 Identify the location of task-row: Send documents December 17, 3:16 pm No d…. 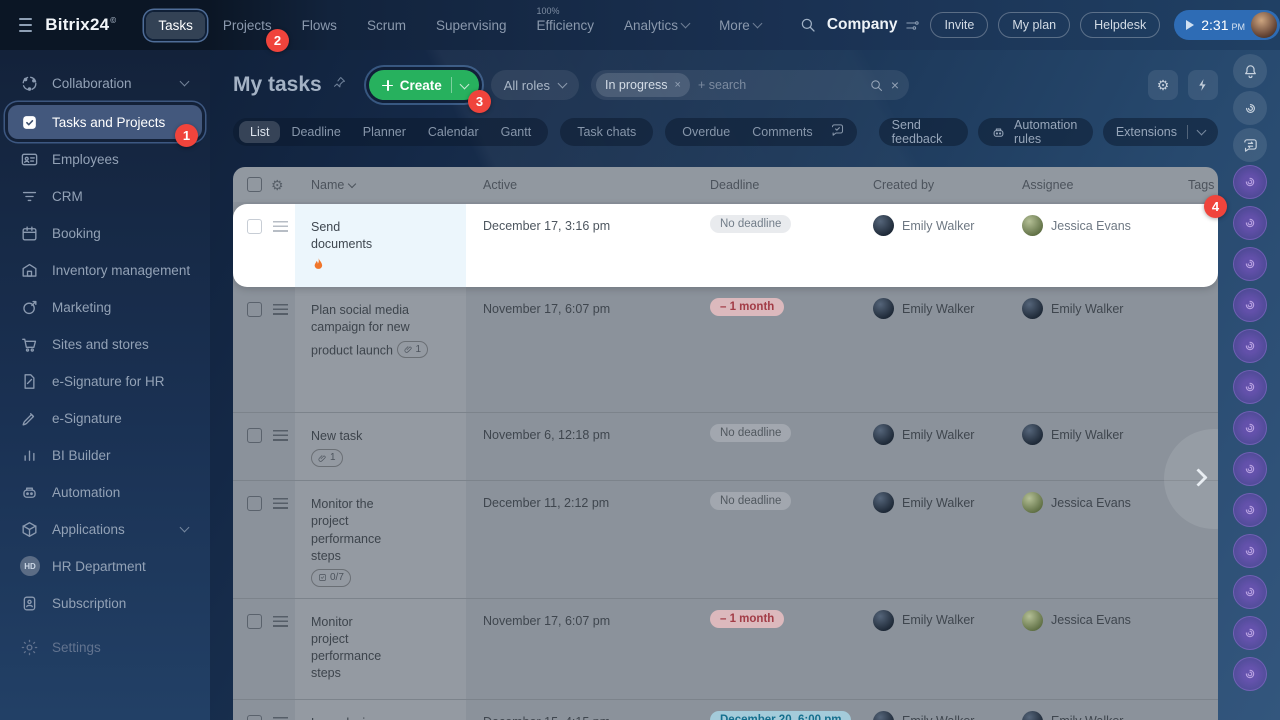
(725, 245).